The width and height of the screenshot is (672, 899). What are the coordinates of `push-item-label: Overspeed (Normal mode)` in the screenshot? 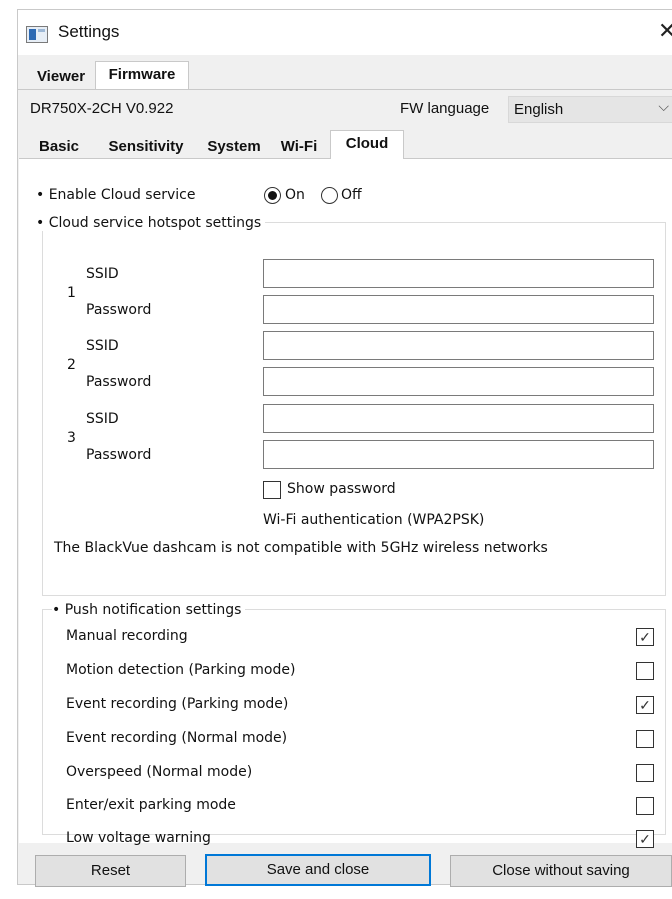 It's located at (159, 772).